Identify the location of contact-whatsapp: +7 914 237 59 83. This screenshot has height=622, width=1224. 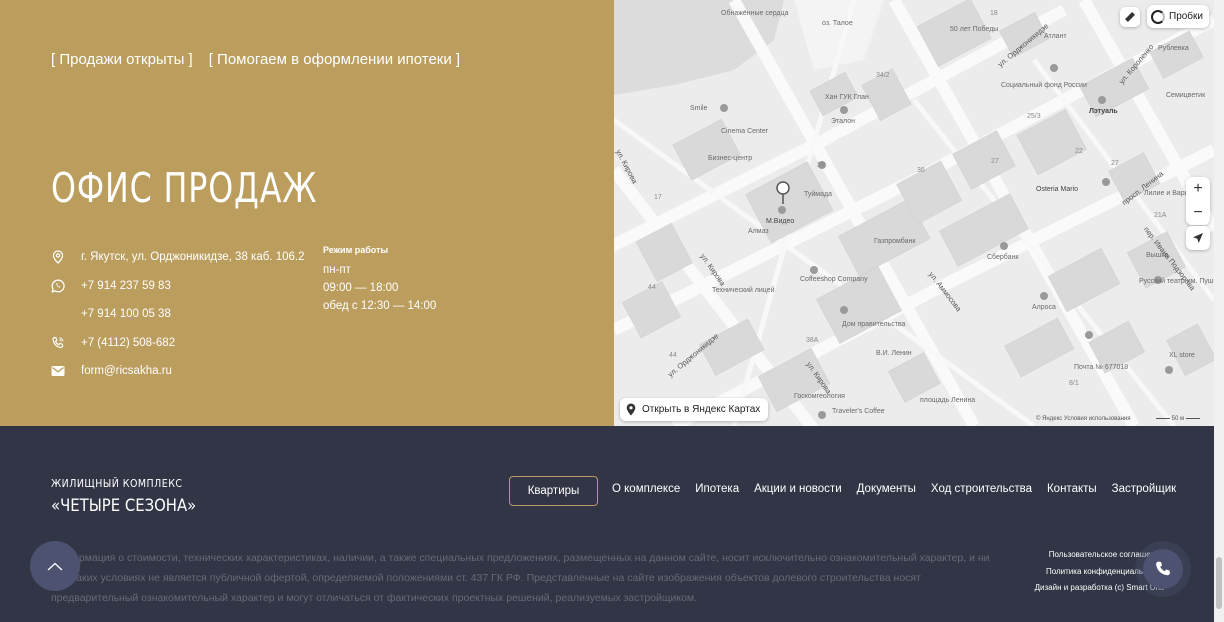
(177, 286).